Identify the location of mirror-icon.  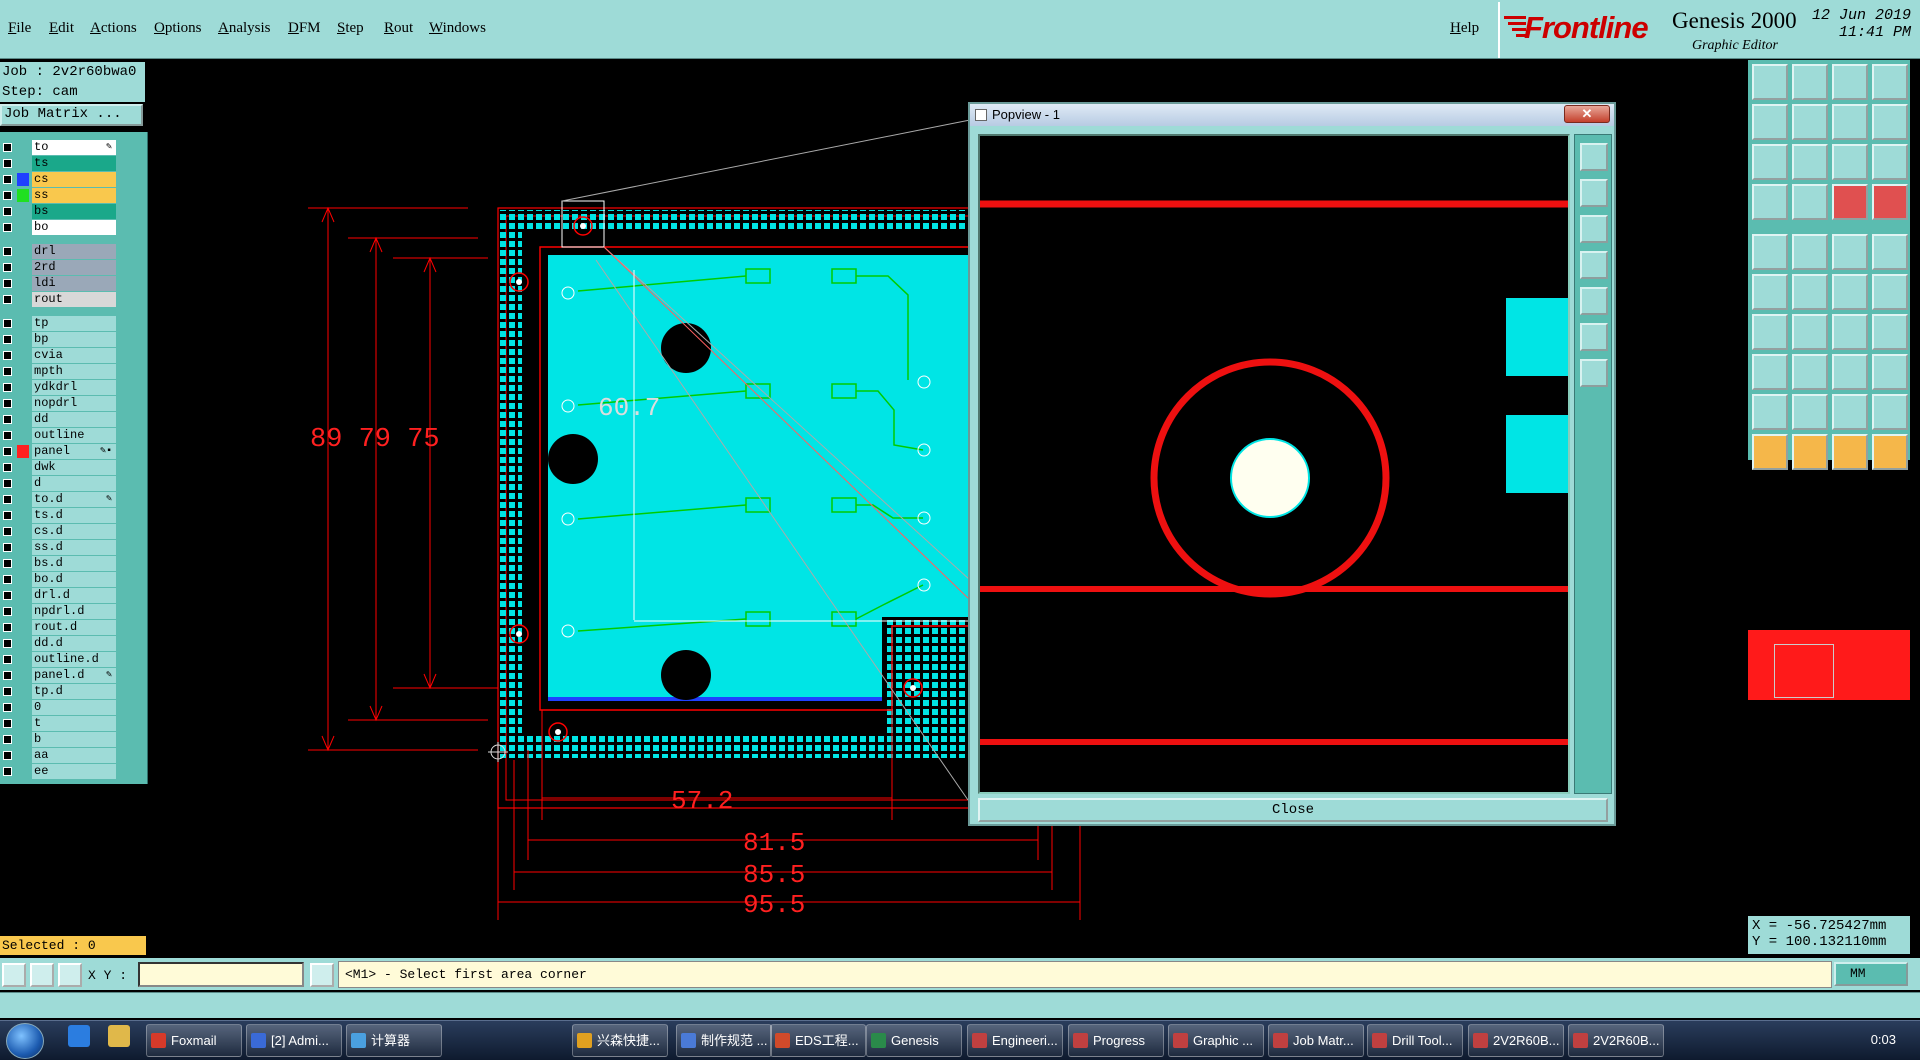
(1890, 332).